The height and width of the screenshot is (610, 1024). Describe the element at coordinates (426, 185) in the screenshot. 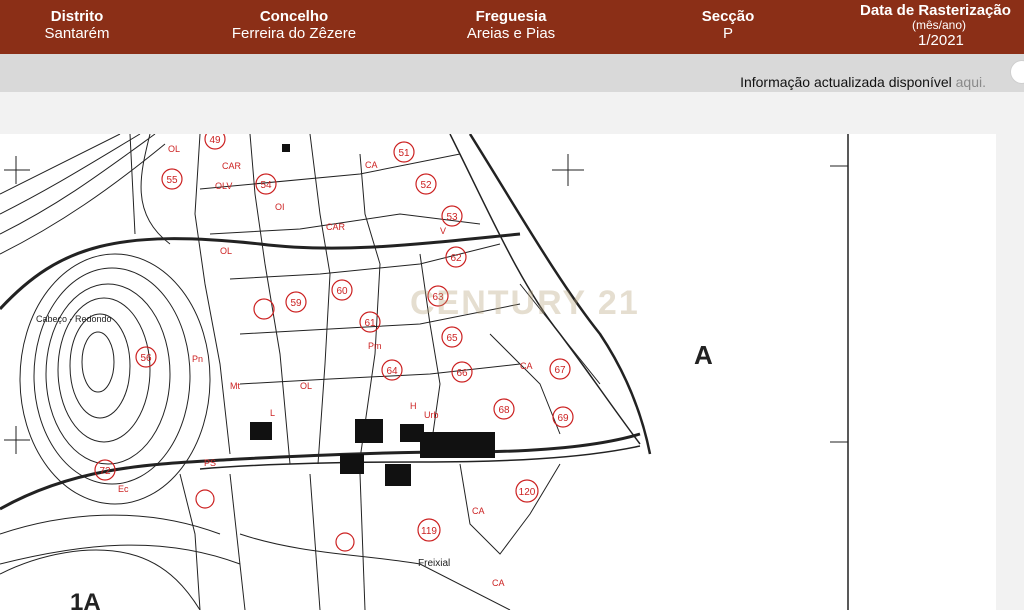

I see `parcel-label: 52` at that location.